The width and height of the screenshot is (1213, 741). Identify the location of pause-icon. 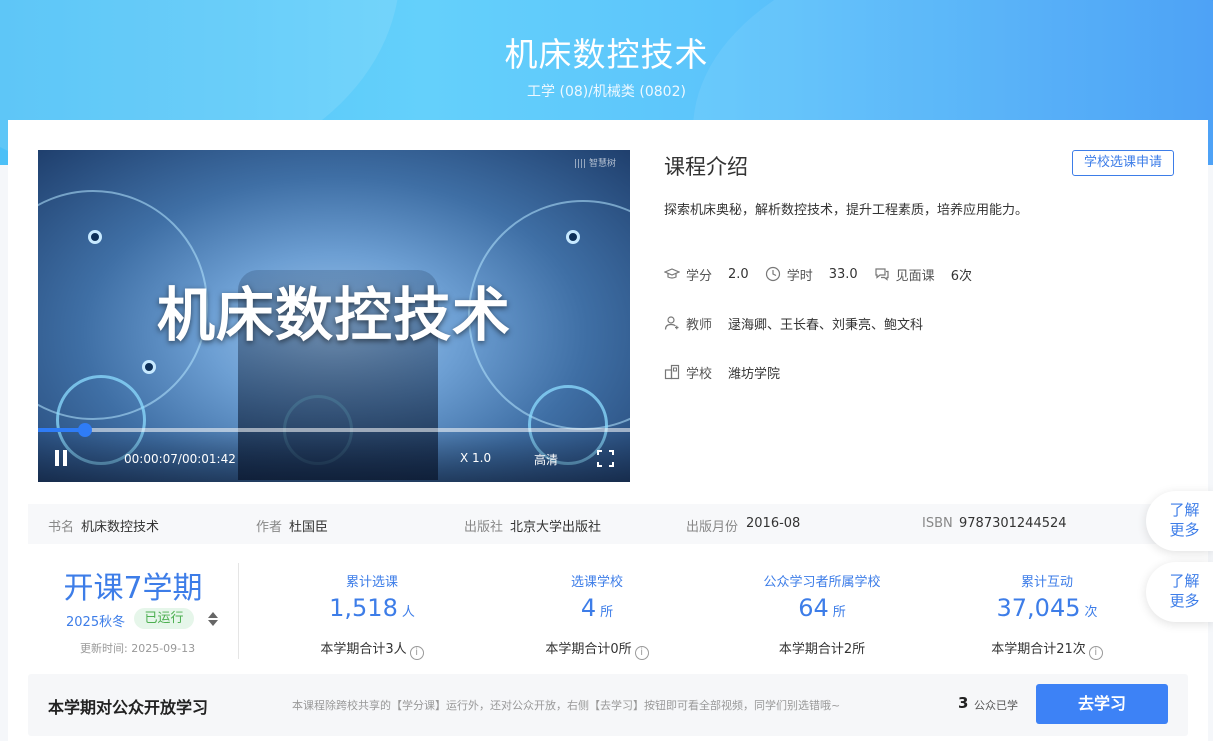
(62, 458).